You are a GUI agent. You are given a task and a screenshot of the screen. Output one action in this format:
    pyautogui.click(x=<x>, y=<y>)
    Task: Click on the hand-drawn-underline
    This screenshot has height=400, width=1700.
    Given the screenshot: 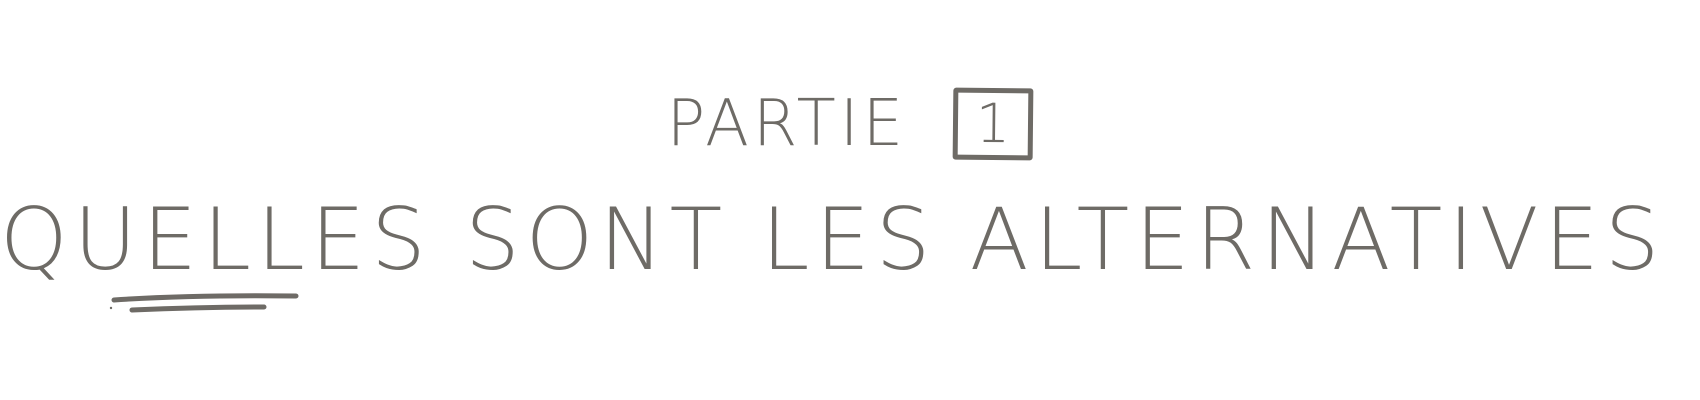 What is the action you would take?
    pyautogui.click(x=204, y=303)
    